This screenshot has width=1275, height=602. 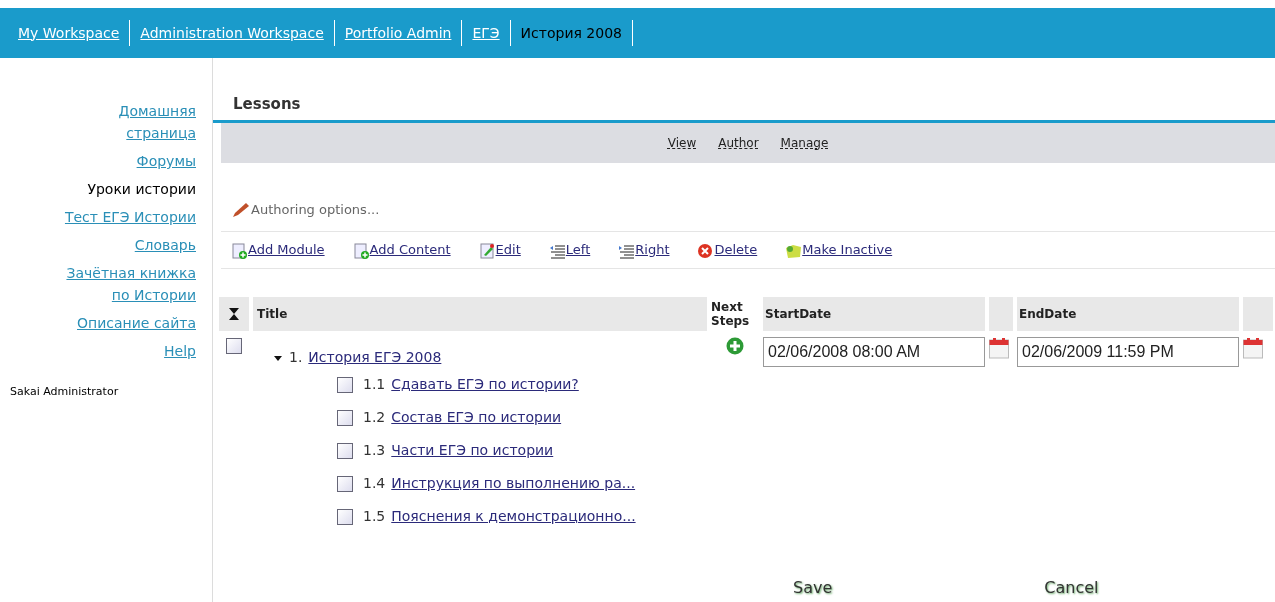 What do you see at coordinates (731, 314) in the screenshot?
I see `column-header: Next Steps` at bounding box center [731, 314].